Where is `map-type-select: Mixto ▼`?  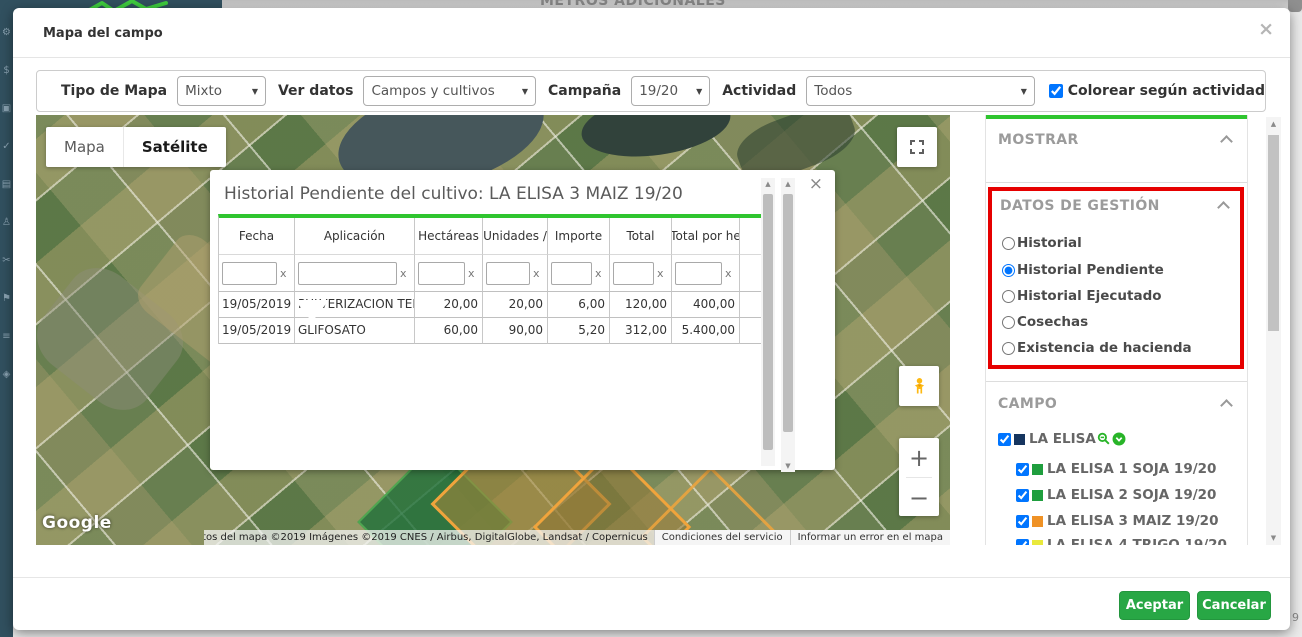 map-type-select: Mixto ▼ is located at coordinates (221, 91).